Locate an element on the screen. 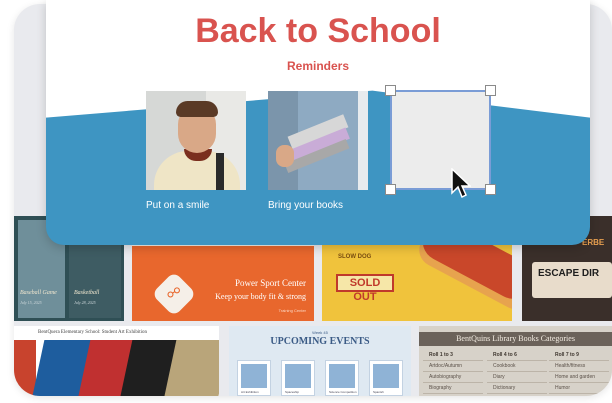 This screenshot has height=403, width=612. escape-sign-text: ESCAPE DIR is located at coordinates (569, 273).